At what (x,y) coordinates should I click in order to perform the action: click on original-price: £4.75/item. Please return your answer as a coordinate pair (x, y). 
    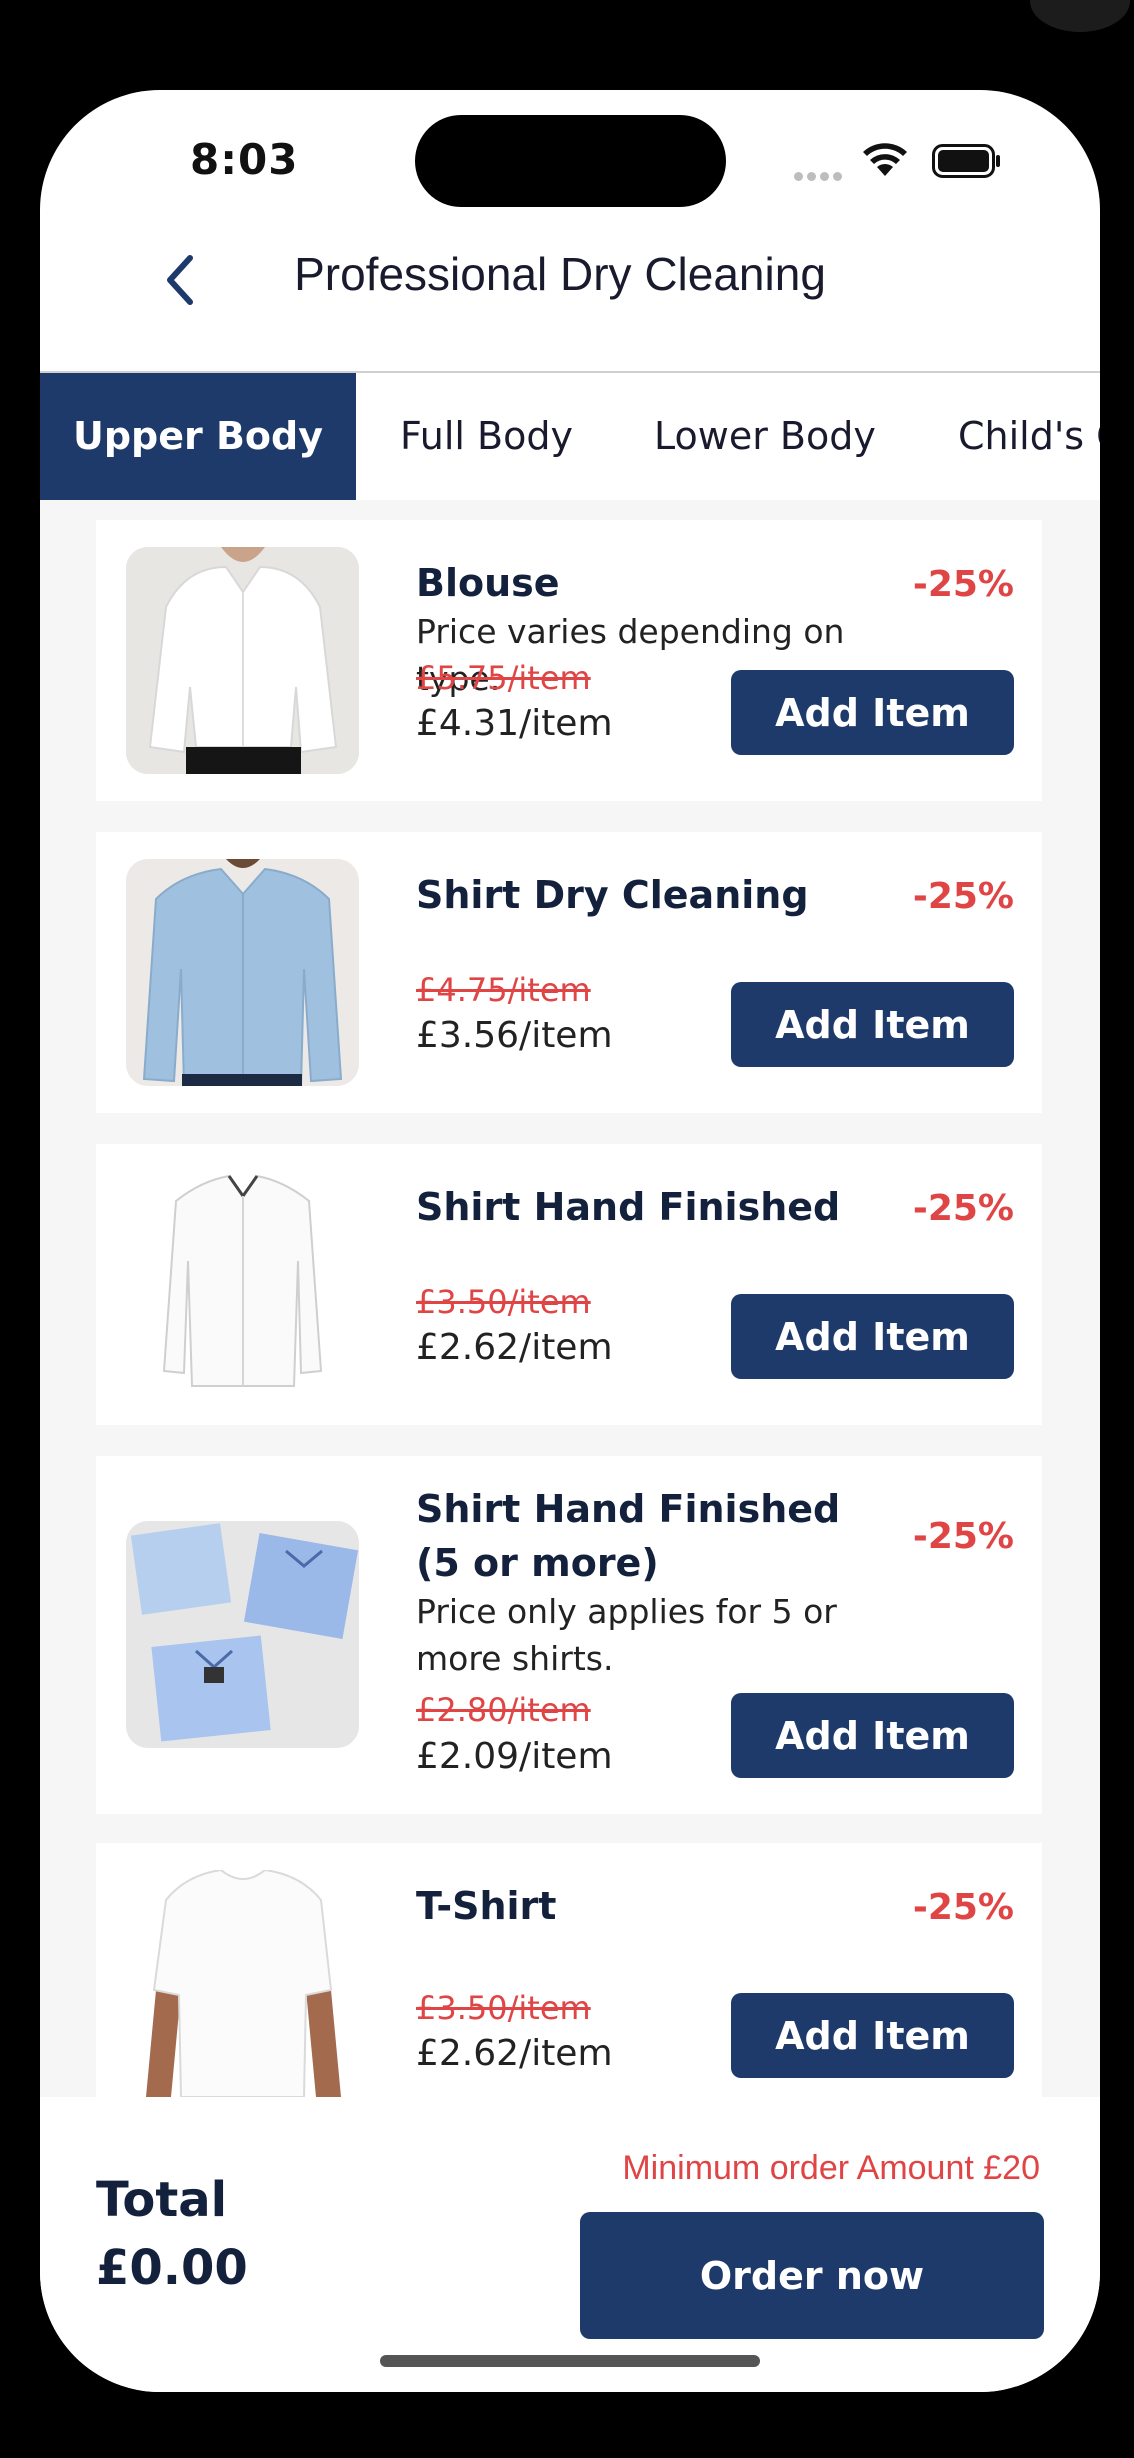
    Looking at the image, I should click on (503, 990).